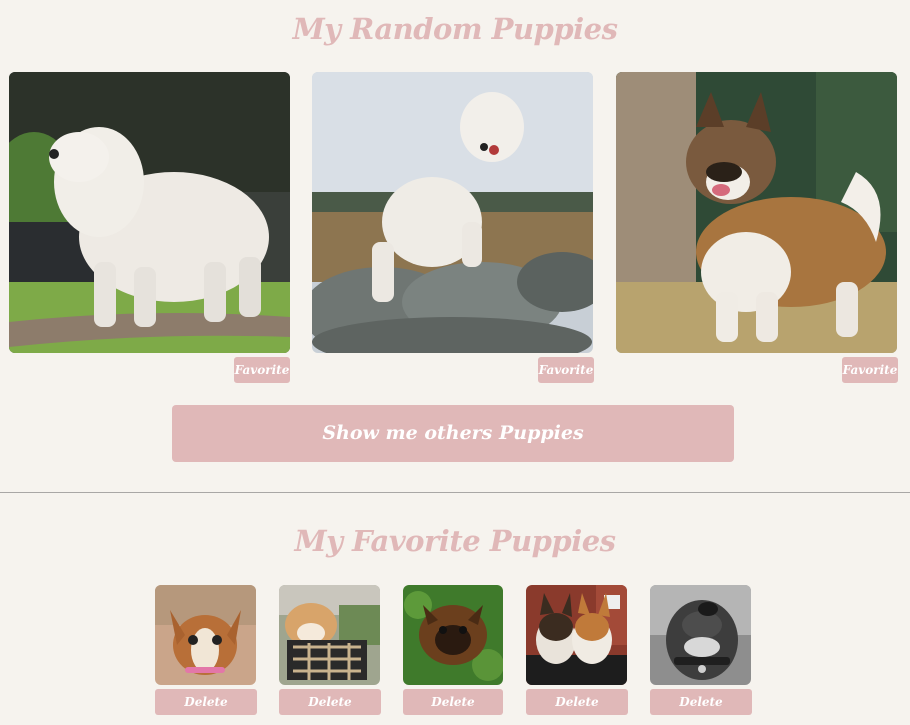 The image size is (910, 725). I want to click on akita-photo, so click(756, 212).